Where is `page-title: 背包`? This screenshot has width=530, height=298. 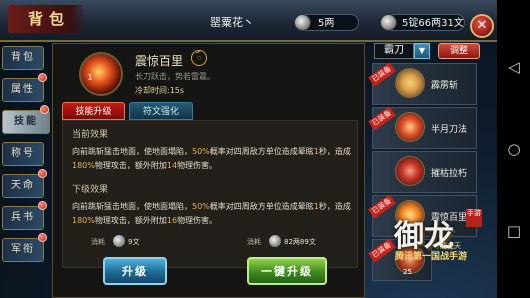
page-title: 背包 is located at coordinates (47, 19).